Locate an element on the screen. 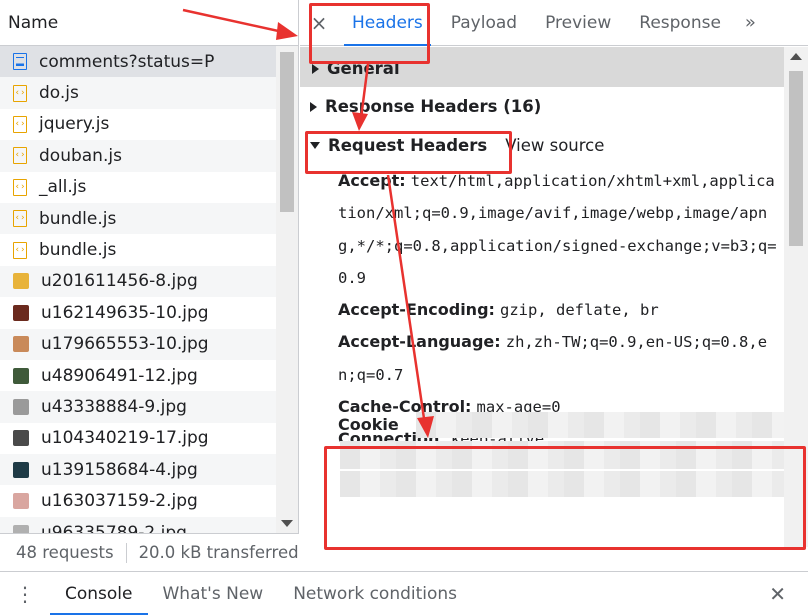 The image size is (808, 615). request-row: u43338884-9.jpg is located at coordinates (138, 407).